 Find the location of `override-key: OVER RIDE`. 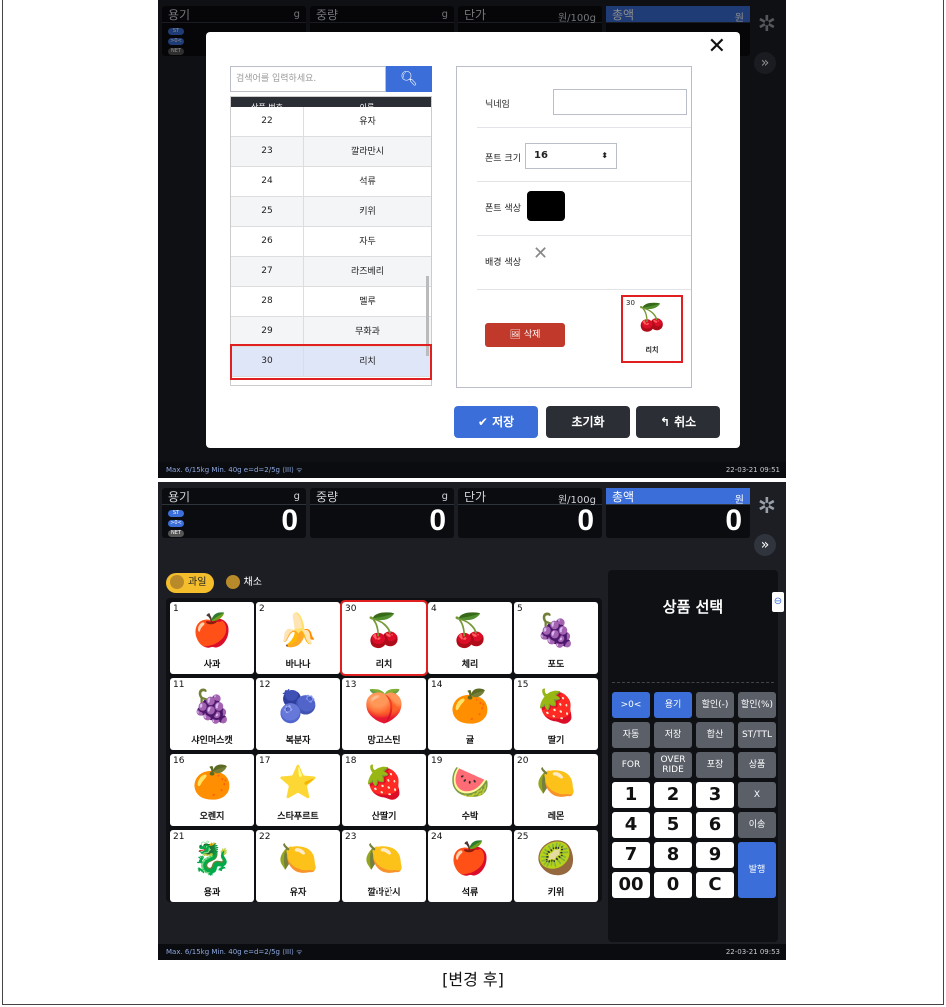

override-key: OVER RIDE is located at coordinates (673, 765).